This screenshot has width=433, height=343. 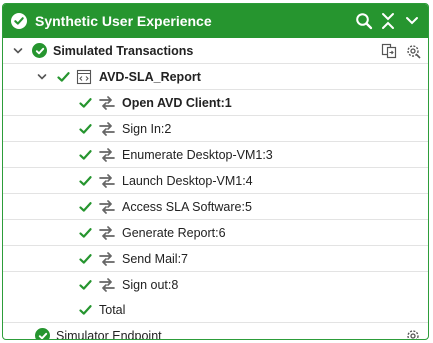 What do you see at coordinates (147, 128) in the screenshot?
I see `step-label: Sign In:2` at bounding box center [147, 128].